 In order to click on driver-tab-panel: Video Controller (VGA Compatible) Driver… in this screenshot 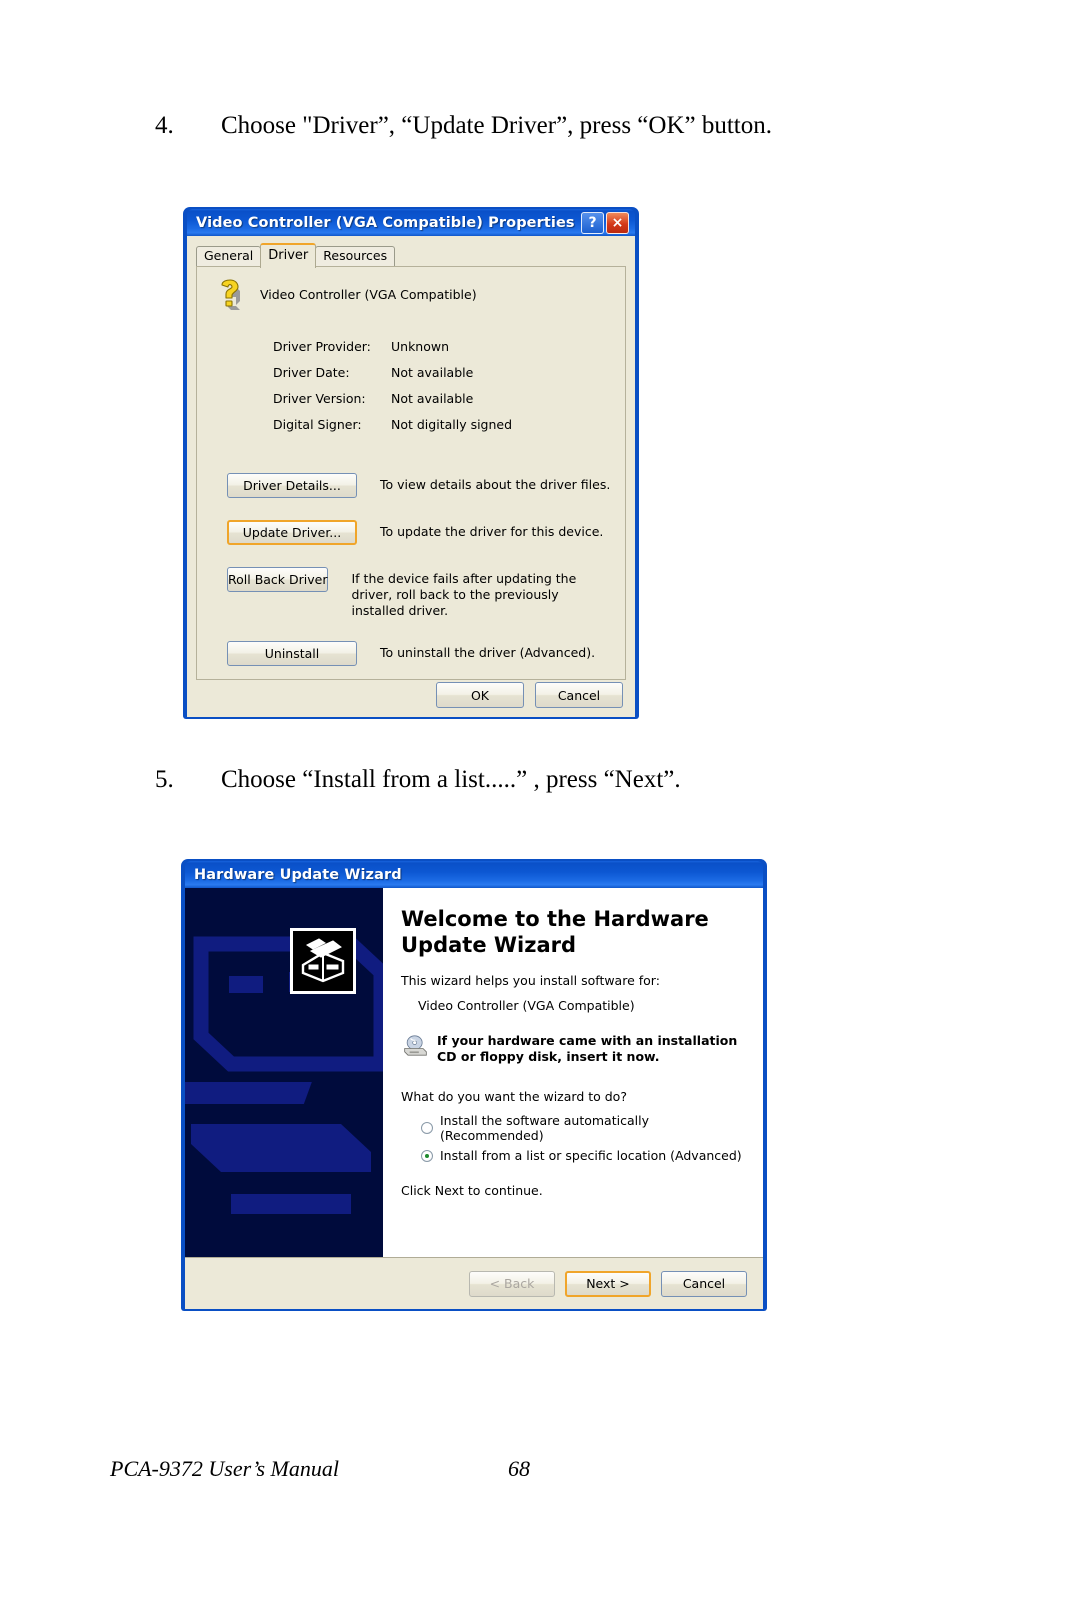, I will do `click(411, 473)`.